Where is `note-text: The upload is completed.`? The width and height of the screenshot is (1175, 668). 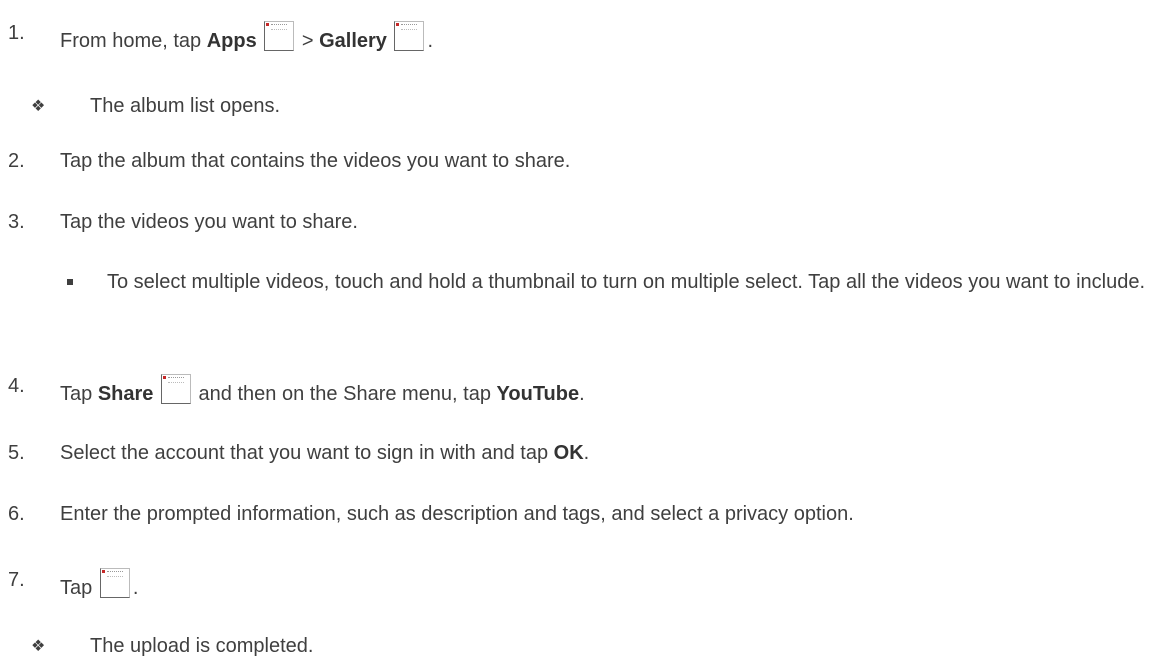
note-text: The upload is completed. is located at coordinates (202, 646).